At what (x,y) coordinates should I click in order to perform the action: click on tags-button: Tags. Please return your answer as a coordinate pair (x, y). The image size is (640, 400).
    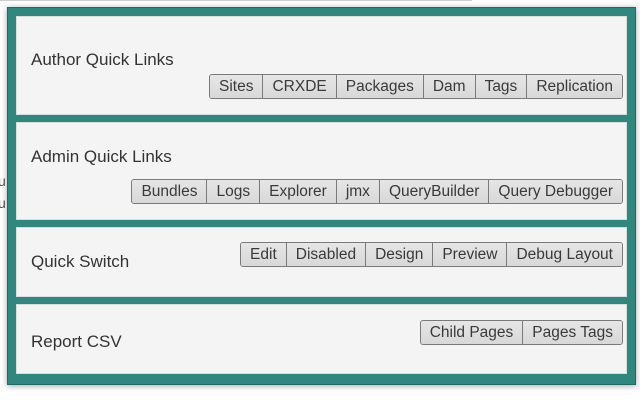
    Looking at the image, I should click on (500, 86).